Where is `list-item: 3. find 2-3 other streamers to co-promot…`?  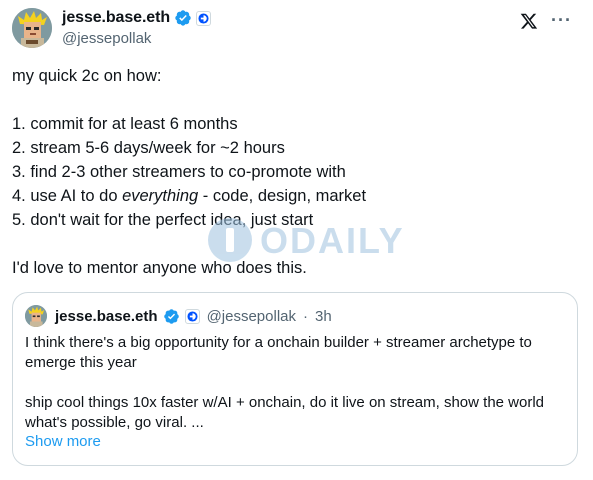 list-item: 3. find 2-3 other streamers to co-promot… is located at coordinates (179, 172).